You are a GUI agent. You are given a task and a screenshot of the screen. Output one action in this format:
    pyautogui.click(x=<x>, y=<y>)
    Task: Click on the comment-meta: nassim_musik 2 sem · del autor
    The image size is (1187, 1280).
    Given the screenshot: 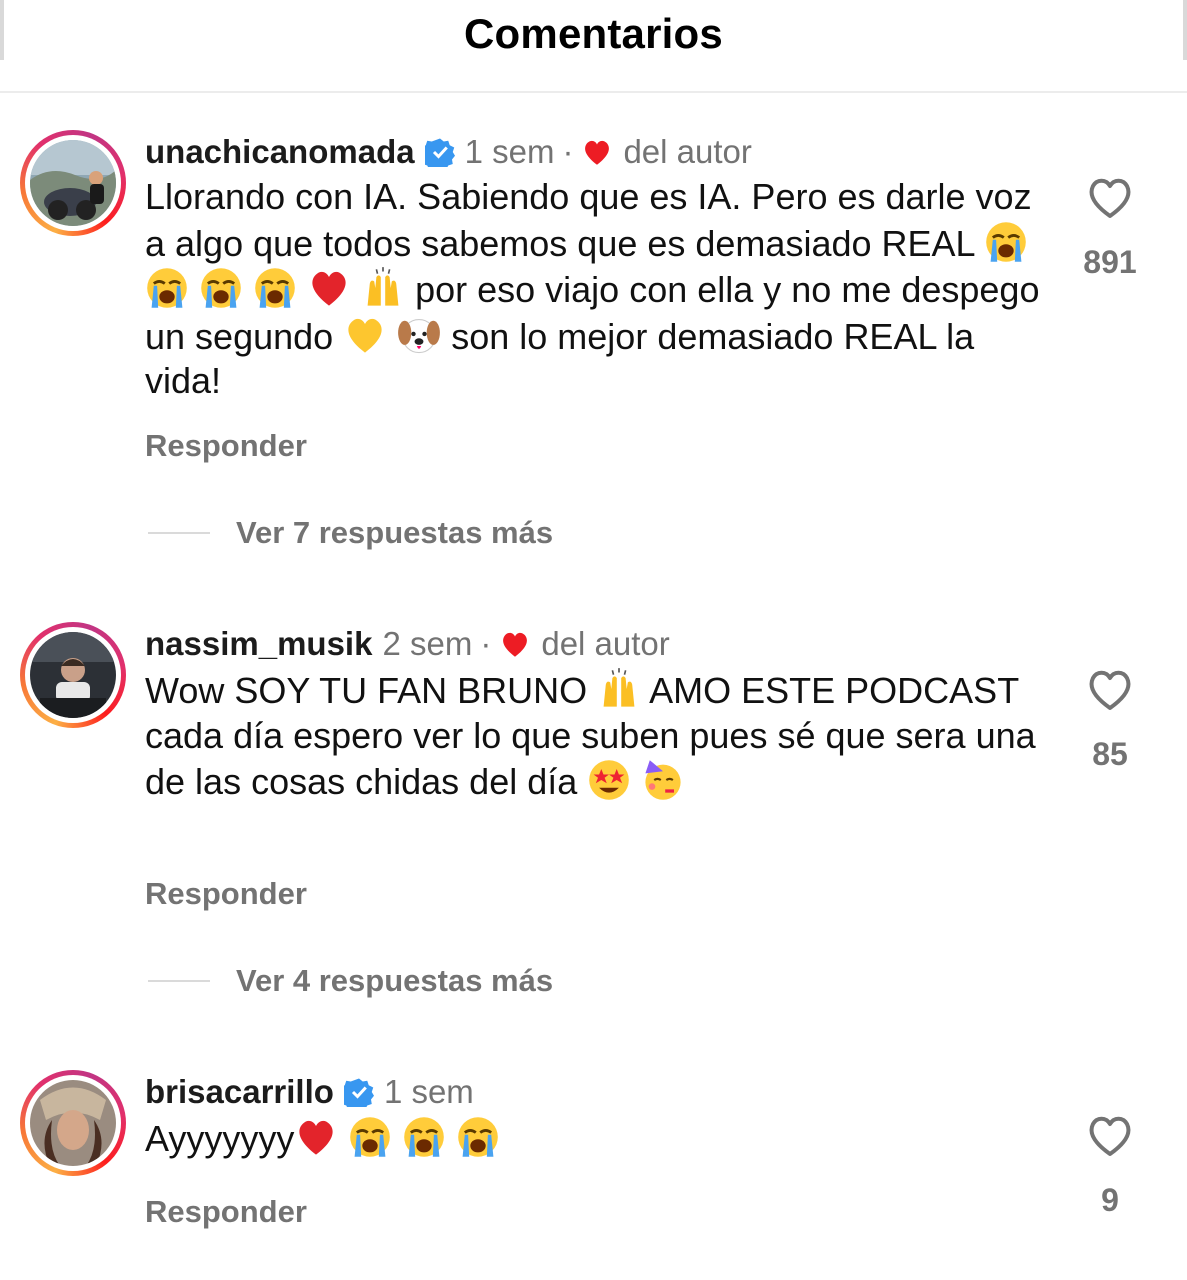 What is the action you would take?
    pyautogui.click(x=407, y=644)
    